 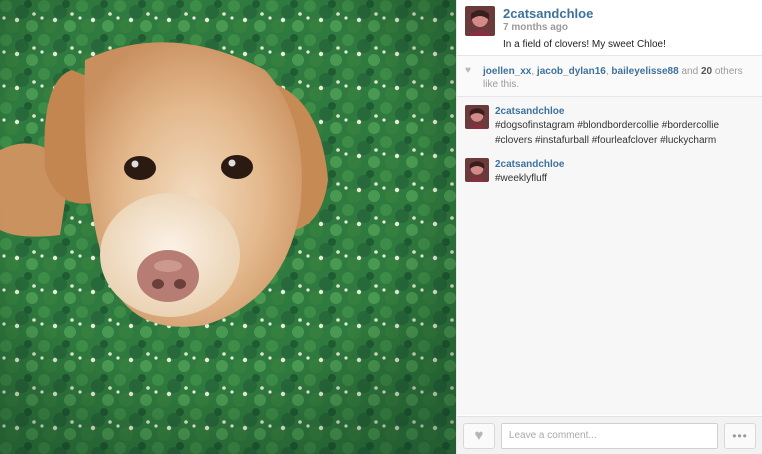 I want to click on comment-text: #weeklyfluff, so click(x=521, y=178).